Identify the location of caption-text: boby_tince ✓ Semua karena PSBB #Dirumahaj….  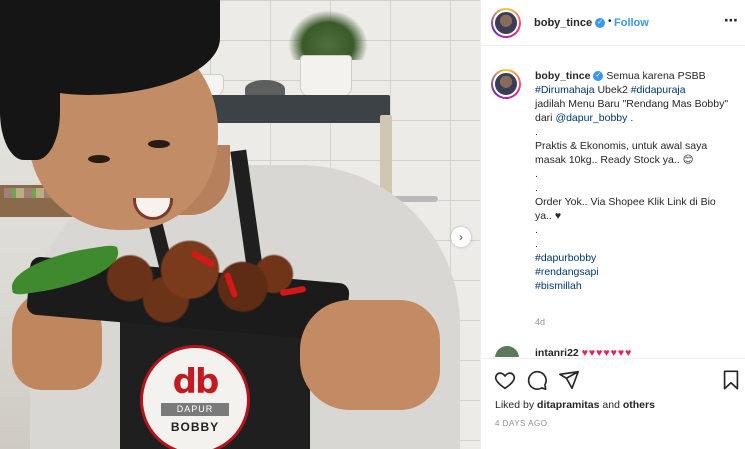
(632, 181).